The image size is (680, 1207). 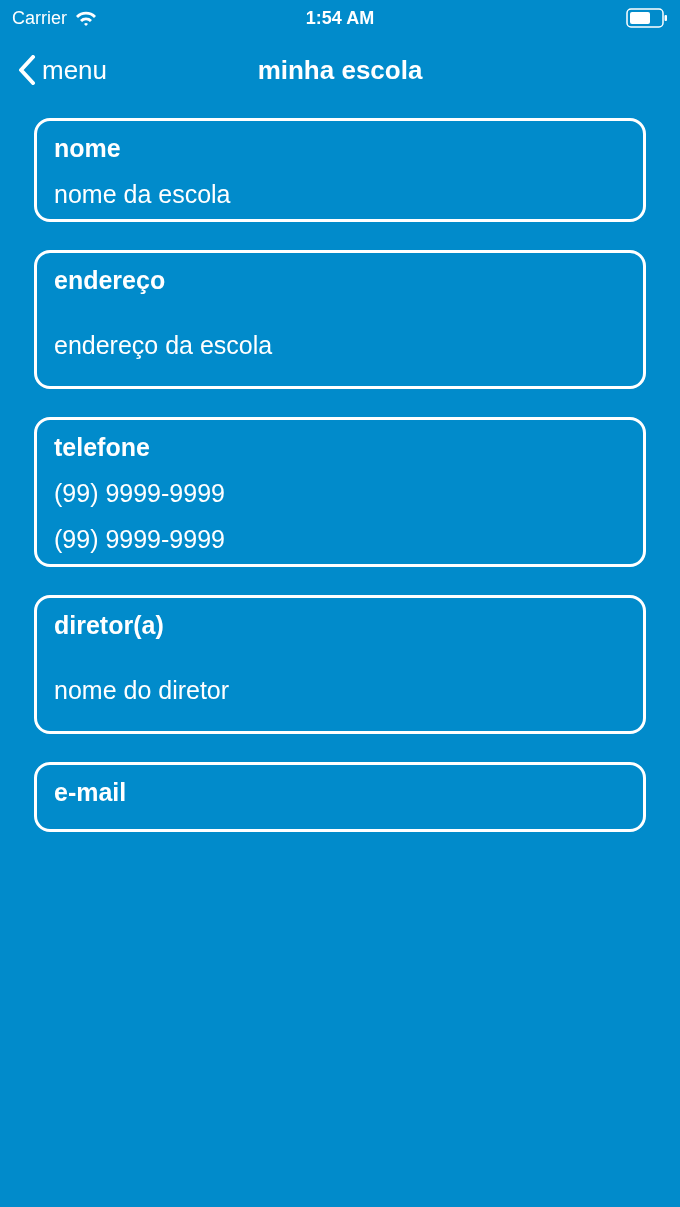 I want to click on screen-title: minha escola, so click(x=340, y=70).